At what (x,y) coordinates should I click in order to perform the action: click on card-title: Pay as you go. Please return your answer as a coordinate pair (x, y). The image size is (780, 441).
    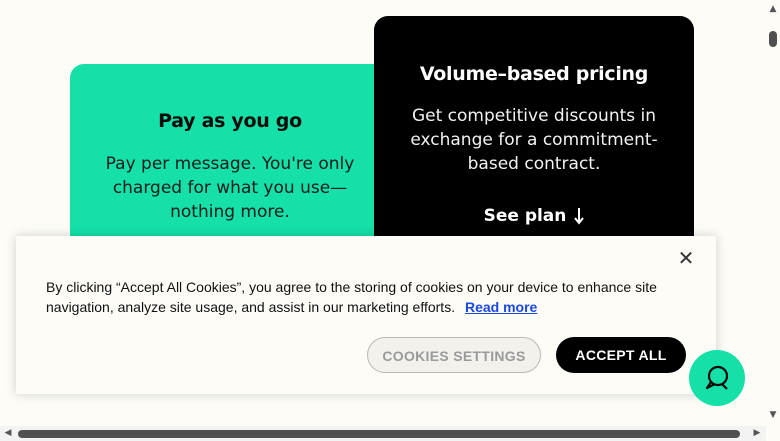
    Looking at the image, I should click on (230, 121).